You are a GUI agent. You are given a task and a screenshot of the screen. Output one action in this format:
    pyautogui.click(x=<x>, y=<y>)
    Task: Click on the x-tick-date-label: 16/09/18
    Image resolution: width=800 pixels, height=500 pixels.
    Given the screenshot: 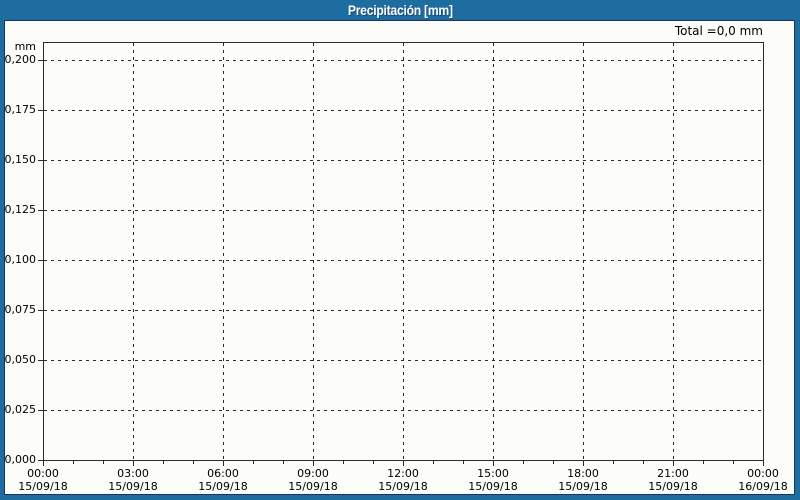 What is the action you would take?
    pyautogui.click(x=763, y=486)
    